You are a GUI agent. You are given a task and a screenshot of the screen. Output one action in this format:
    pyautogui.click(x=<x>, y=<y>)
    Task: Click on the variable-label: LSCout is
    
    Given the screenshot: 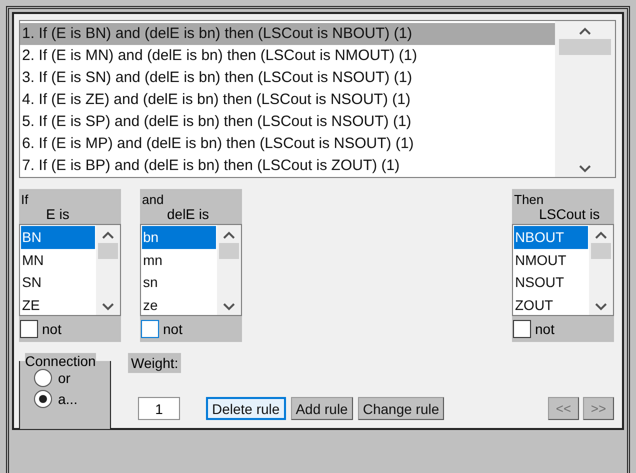 What is the action you would take?
    pyautogui.click(x=569, y=214)
    